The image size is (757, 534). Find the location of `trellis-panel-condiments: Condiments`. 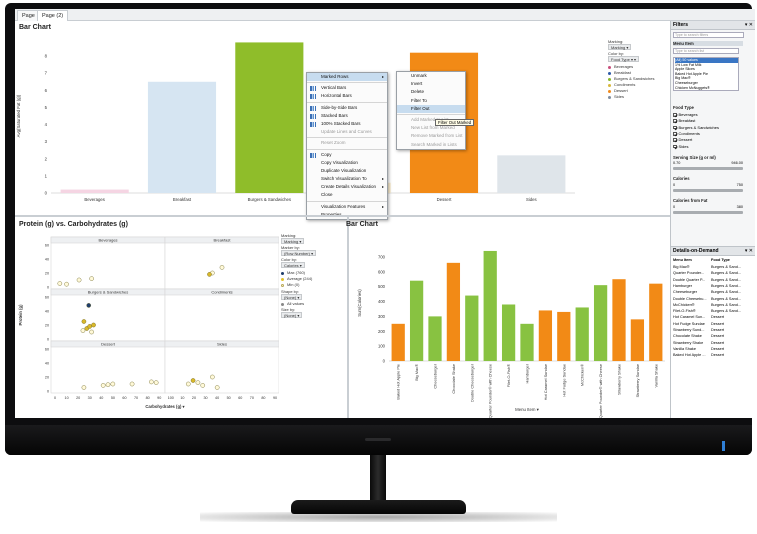

trellis-panel-condiments: Condiments is located at coordinates (221, 315).